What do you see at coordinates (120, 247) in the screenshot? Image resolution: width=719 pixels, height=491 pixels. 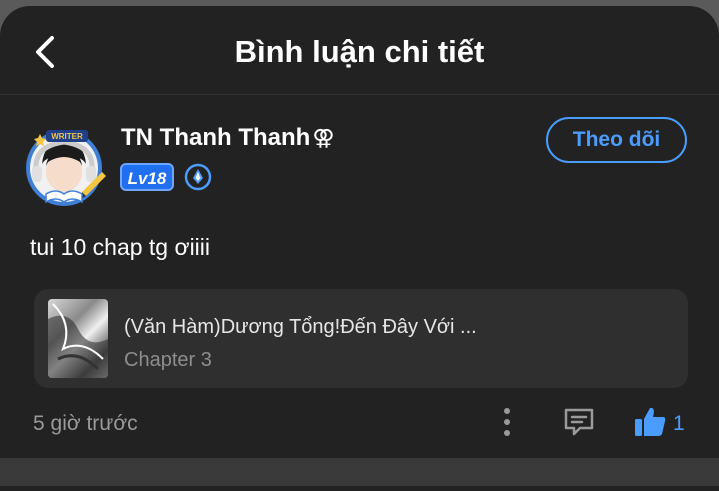 I see `comment-text: tui 10 chap tg ơiiii` at bounding box center [120, 247].